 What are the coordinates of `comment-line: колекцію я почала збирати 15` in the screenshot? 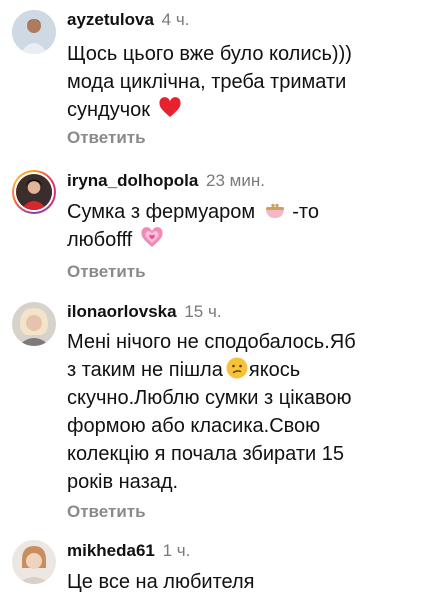 It's located at (205, 454).